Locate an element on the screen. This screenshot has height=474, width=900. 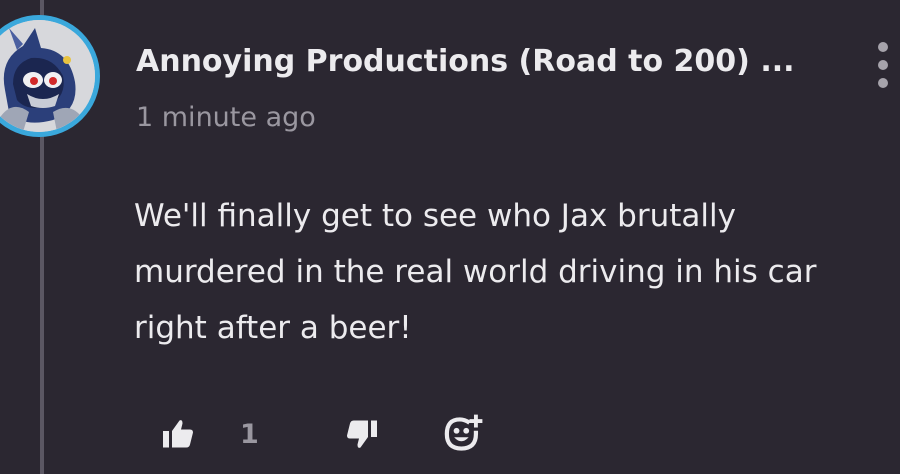
thumbs-up-icon is located at coordinates (178, 434).